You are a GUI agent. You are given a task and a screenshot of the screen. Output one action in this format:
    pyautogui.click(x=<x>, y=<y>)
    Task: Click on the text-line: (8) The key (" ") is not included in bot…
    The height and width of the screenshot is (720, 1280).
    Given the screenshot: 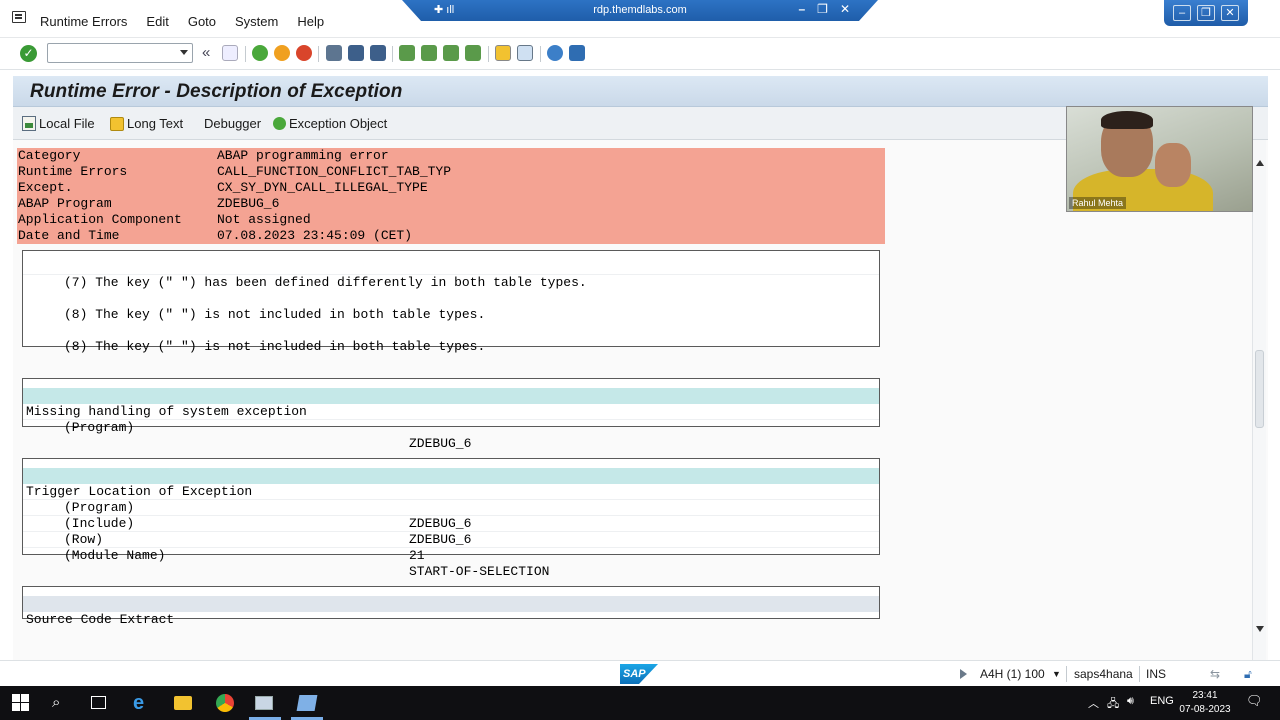 What is the action you would take?
    pyautogui.click(x=451, y=338)
    